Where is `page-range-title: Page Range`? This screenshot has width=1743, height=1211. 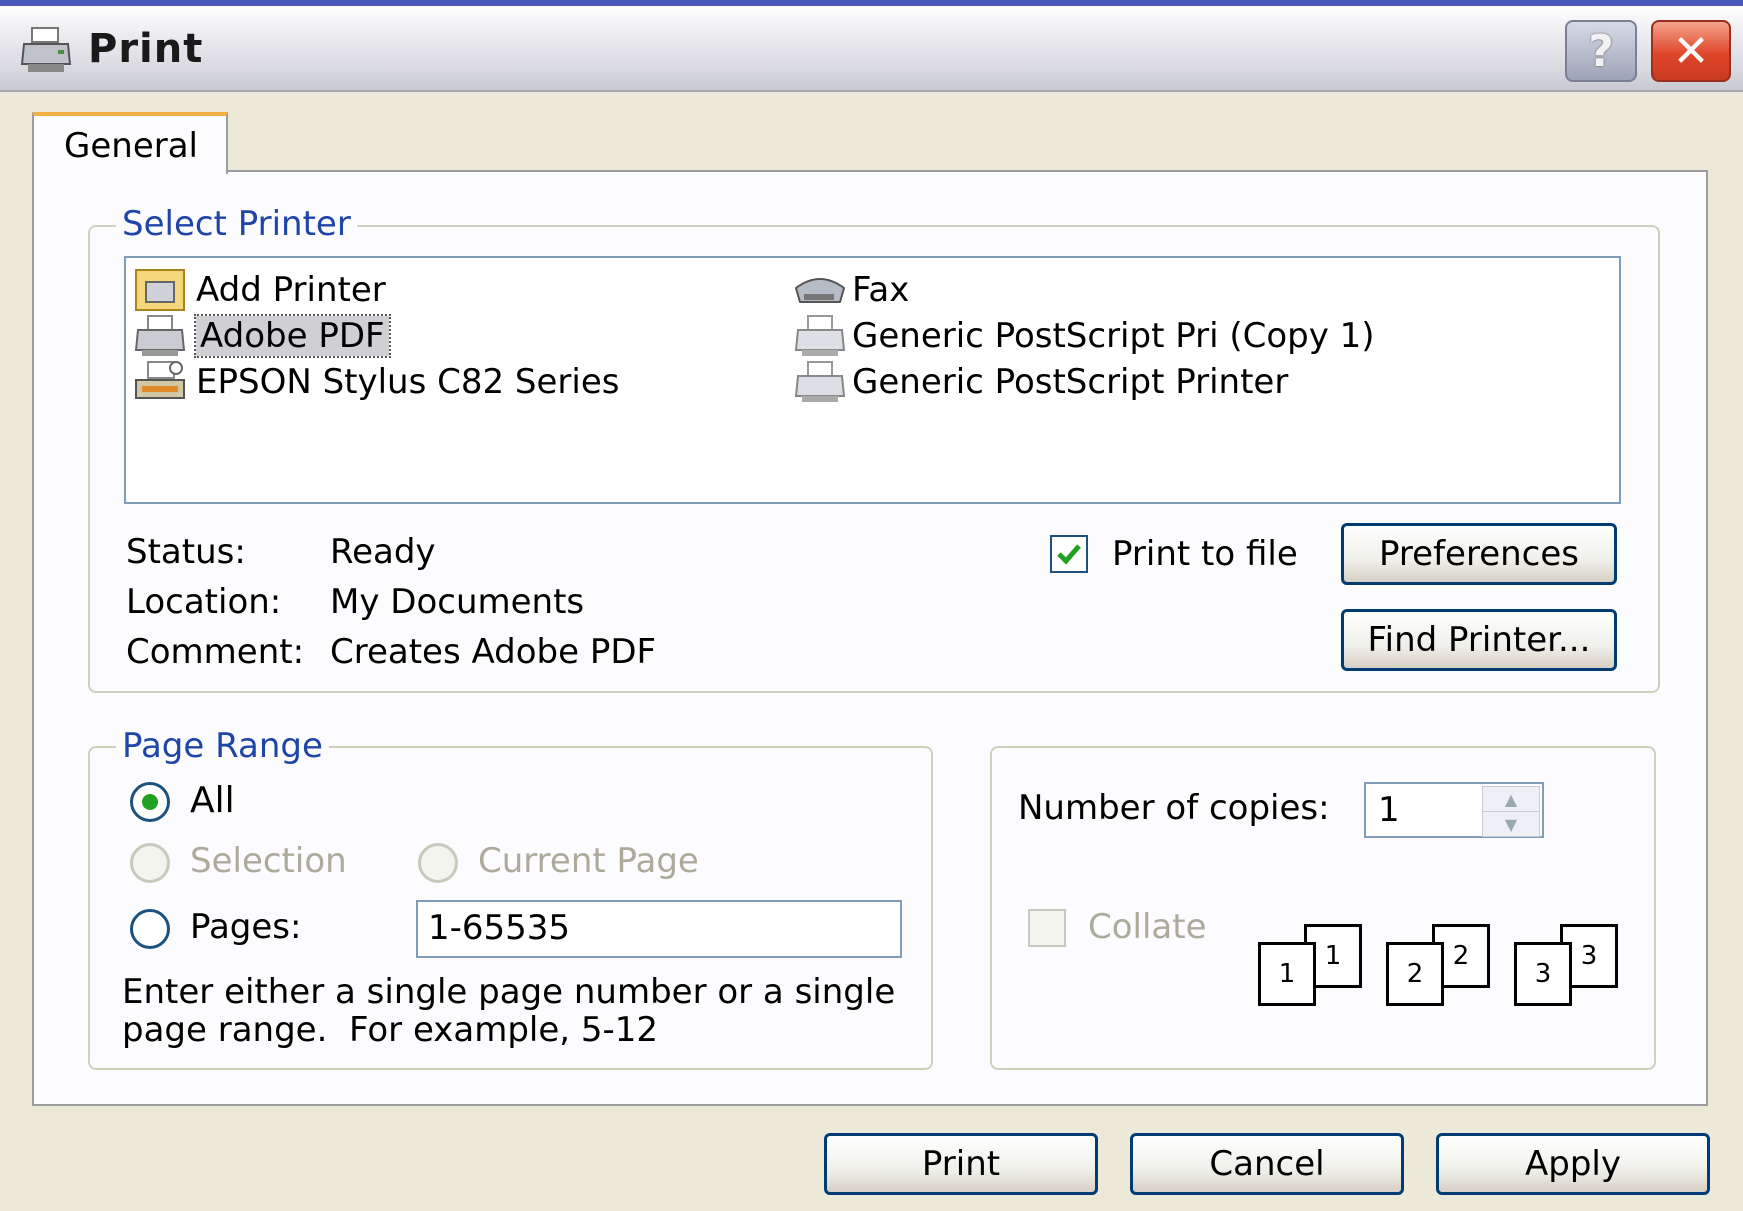
page-range-title: Page Range is located at coordinates (222, 746).